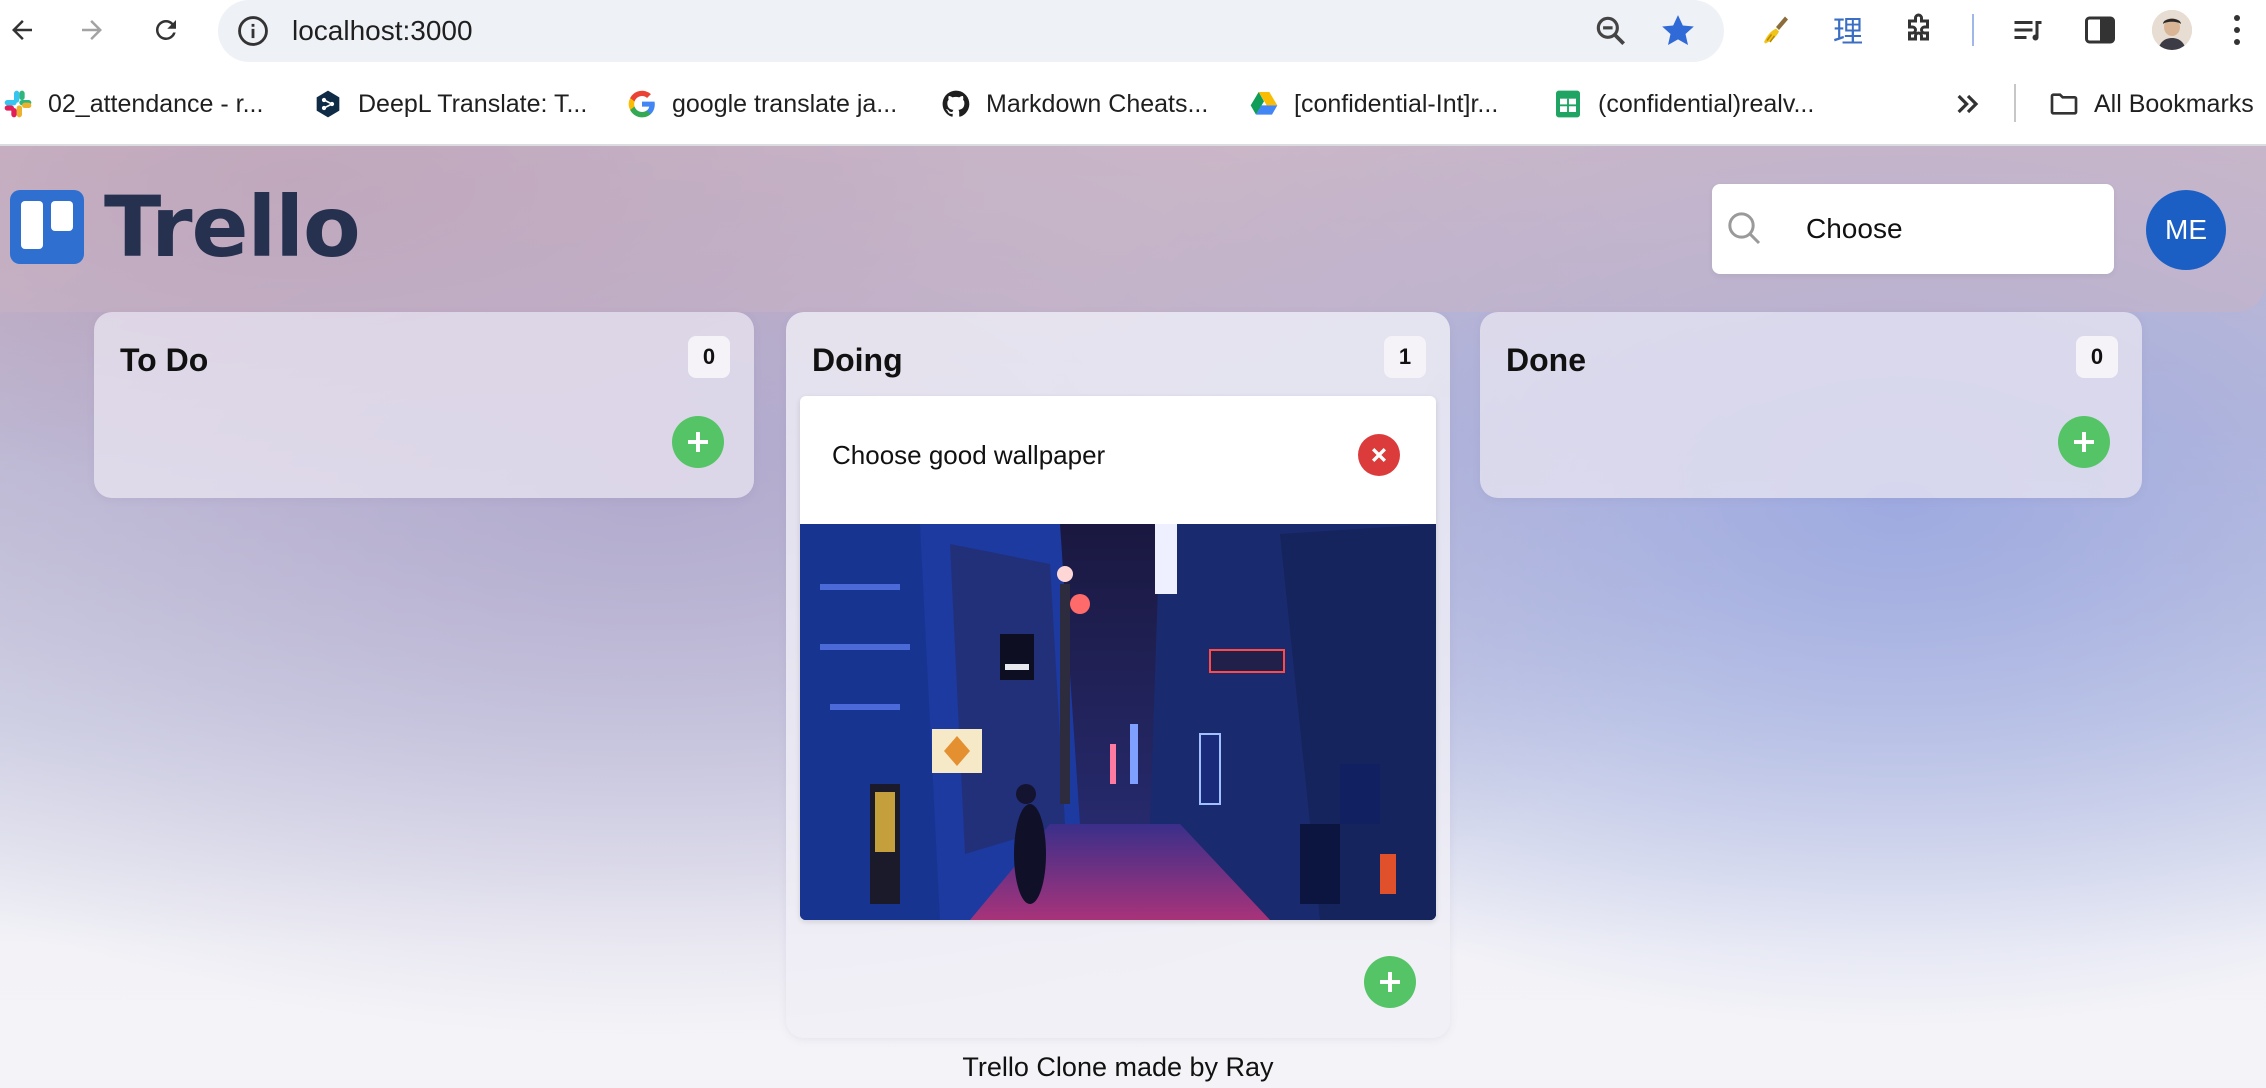  Describe the element at coordinates (1546, 360) in the screenshot. I see `column-title: Done` at that location.